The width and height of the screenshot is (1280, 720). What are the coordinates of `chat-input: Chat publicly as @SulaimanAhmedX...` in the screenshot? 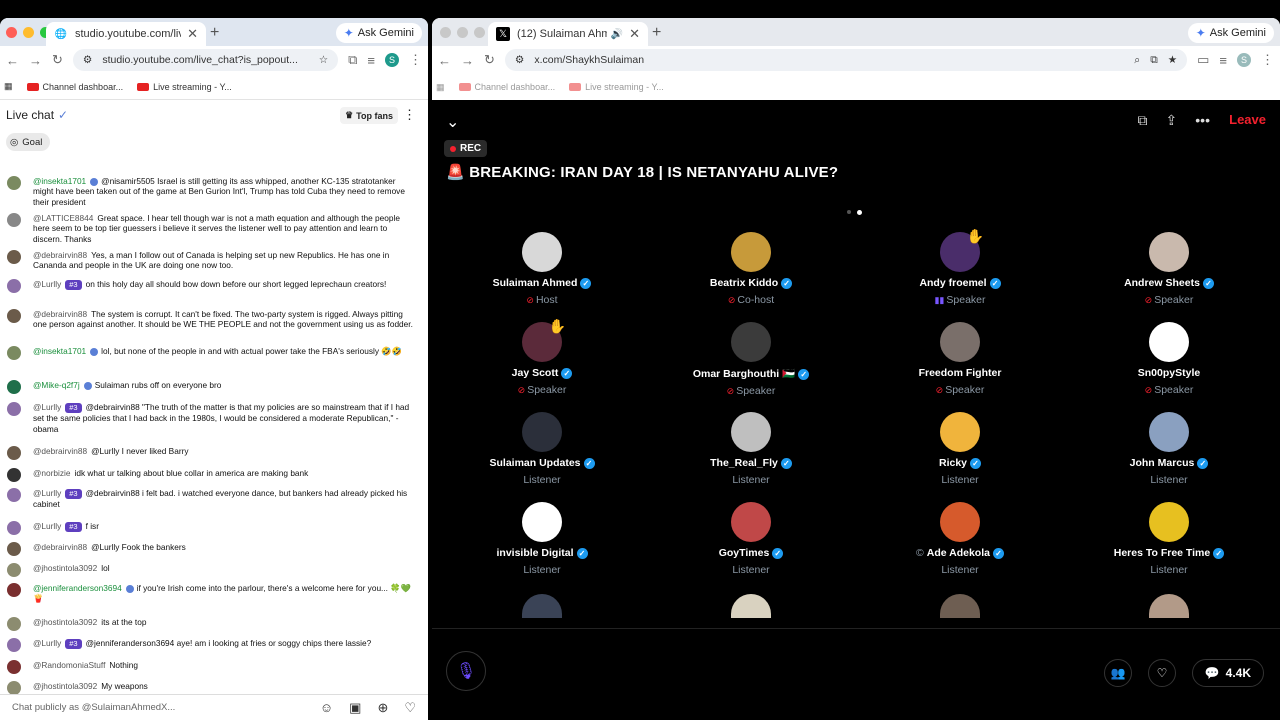 It's located at (158, 707).